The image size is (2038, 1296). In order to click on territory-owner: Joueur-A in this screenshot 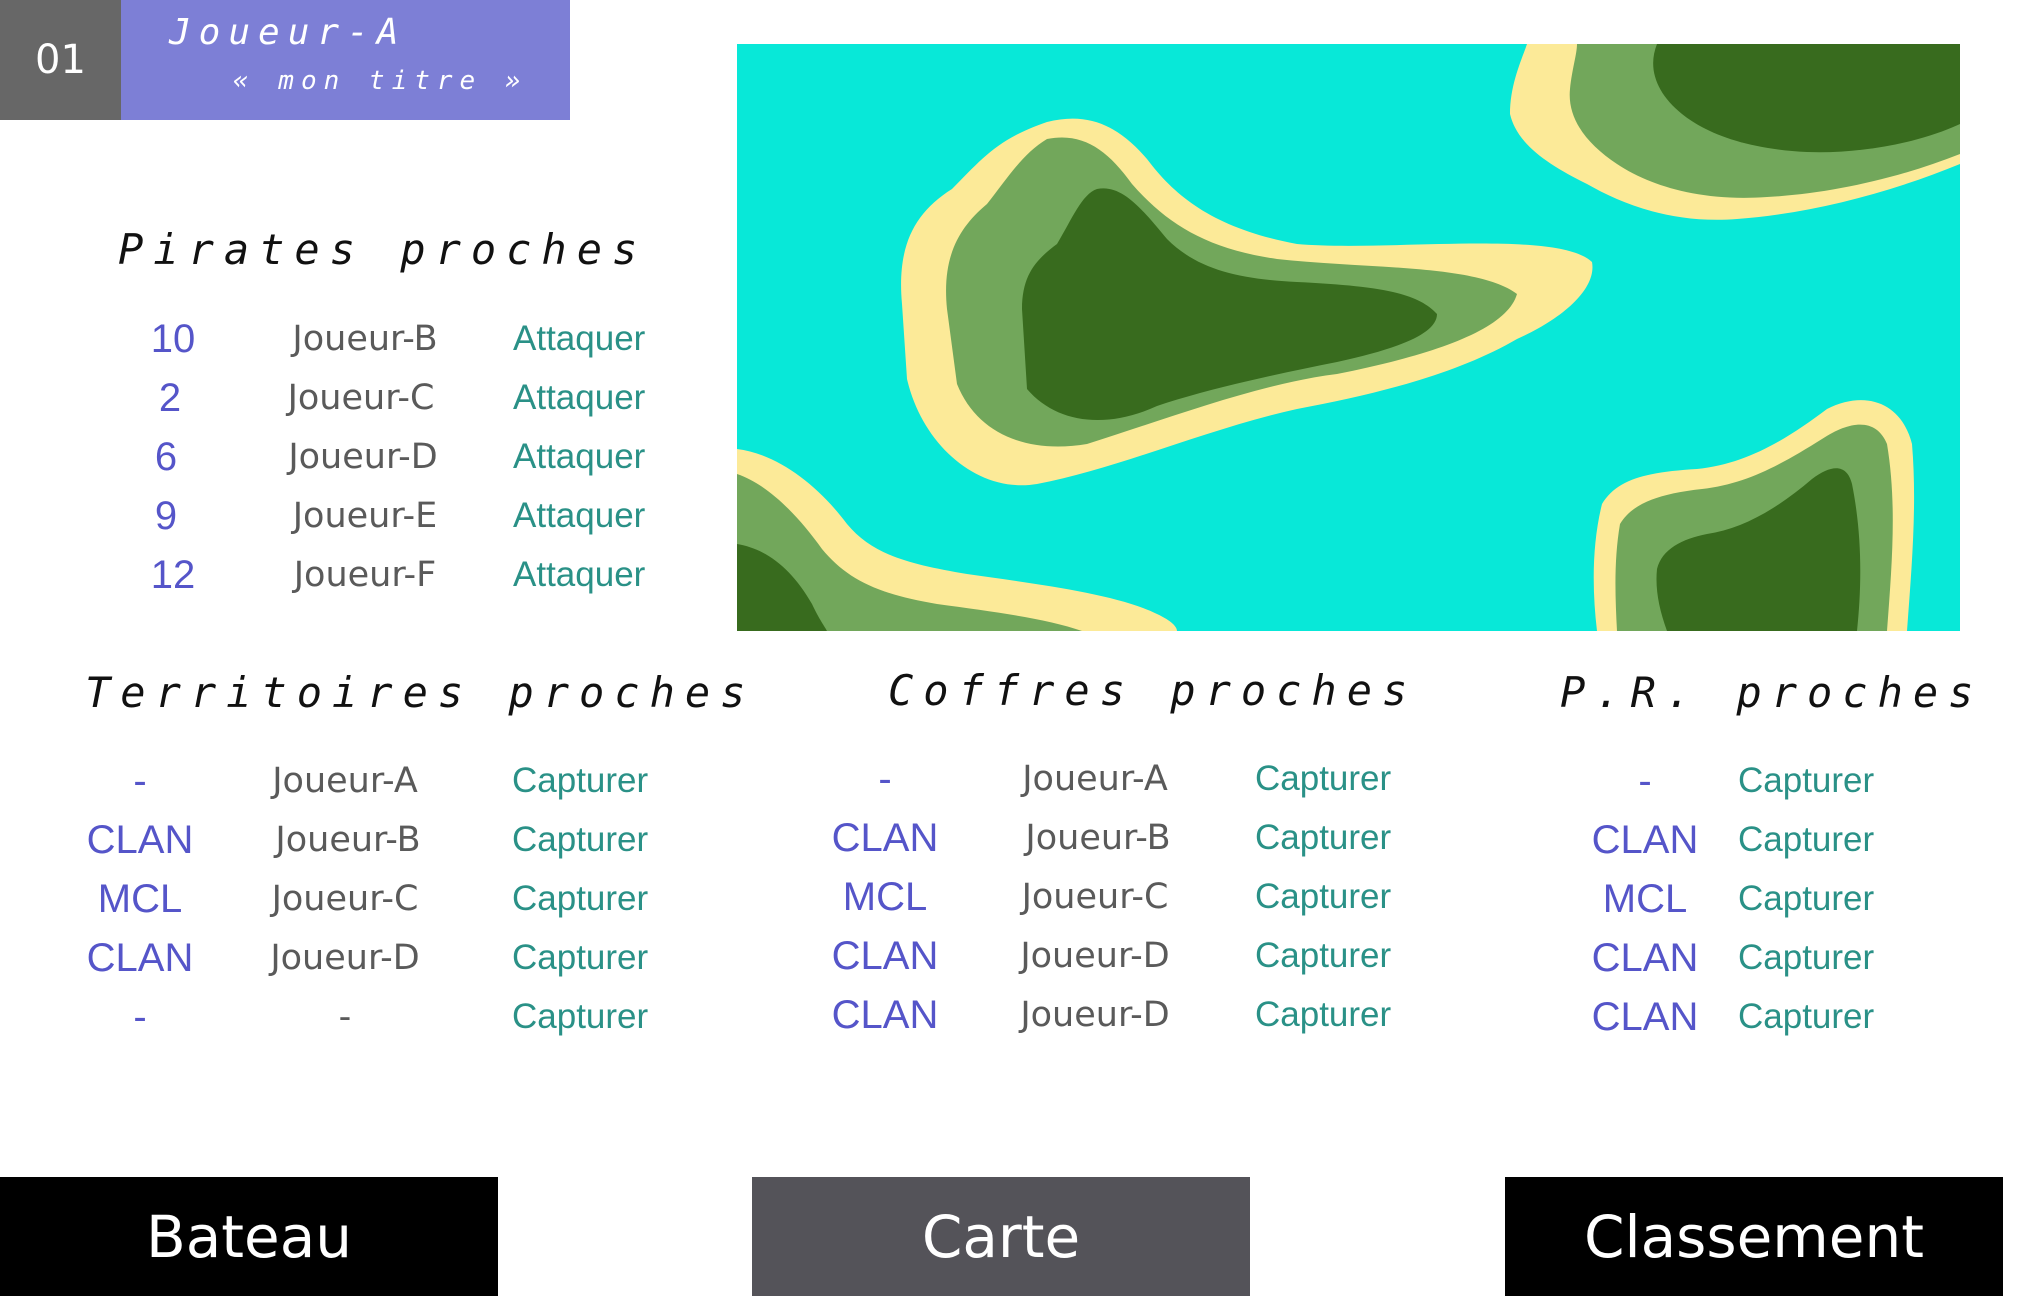, I will do `click(345, 781)`.